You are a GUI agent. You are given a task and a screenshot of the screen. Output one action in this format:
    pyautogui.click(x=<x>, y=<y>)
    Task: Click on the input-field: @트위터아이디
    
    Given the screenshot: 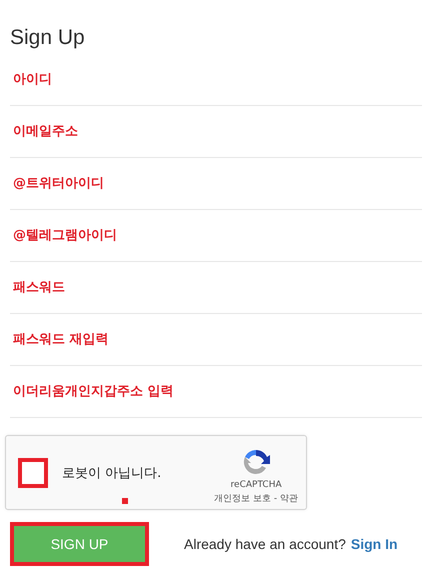 What is the action you would take?
    pyautogui.click(x=216, y=184)
    